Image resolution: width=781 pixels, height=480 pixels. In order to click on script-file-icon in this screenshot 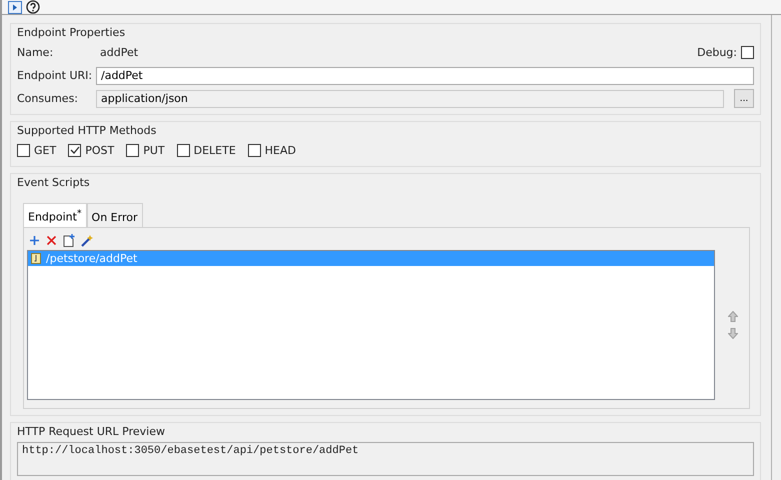, I will do `click(36, 258)`.